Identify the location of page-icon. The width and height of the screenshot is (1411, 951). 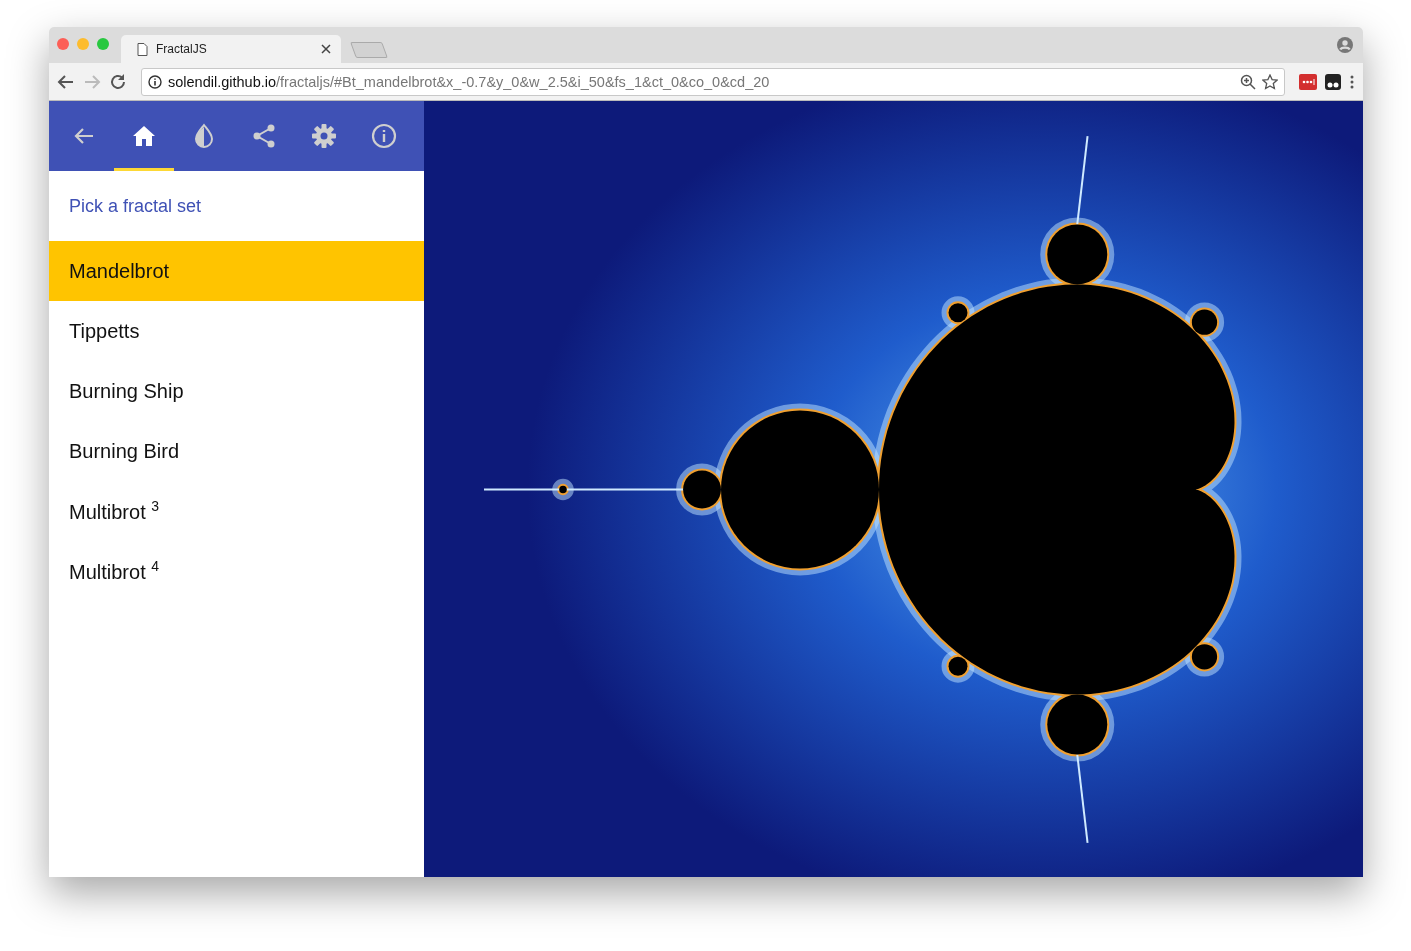
(142, 49).